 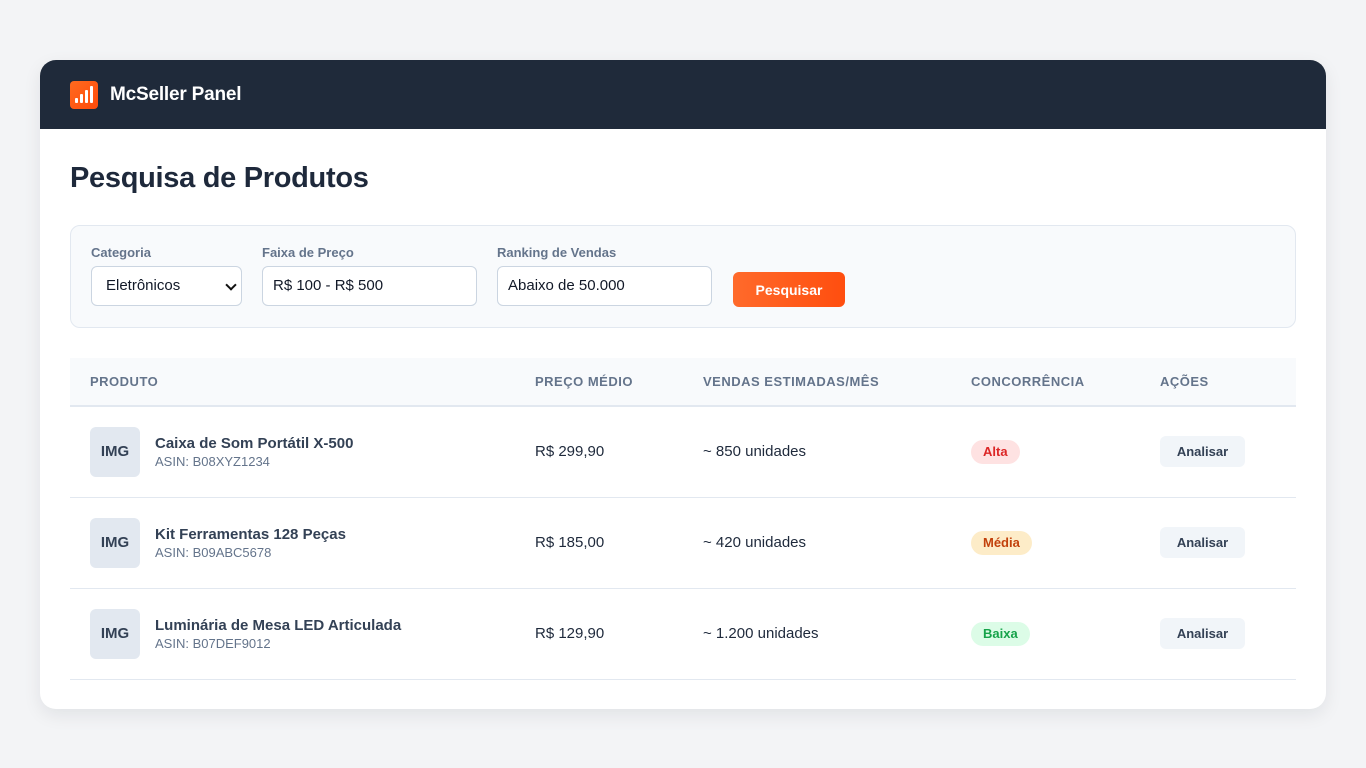 I want to click on search-button: Pesquisar, so click(x=789, y=289).